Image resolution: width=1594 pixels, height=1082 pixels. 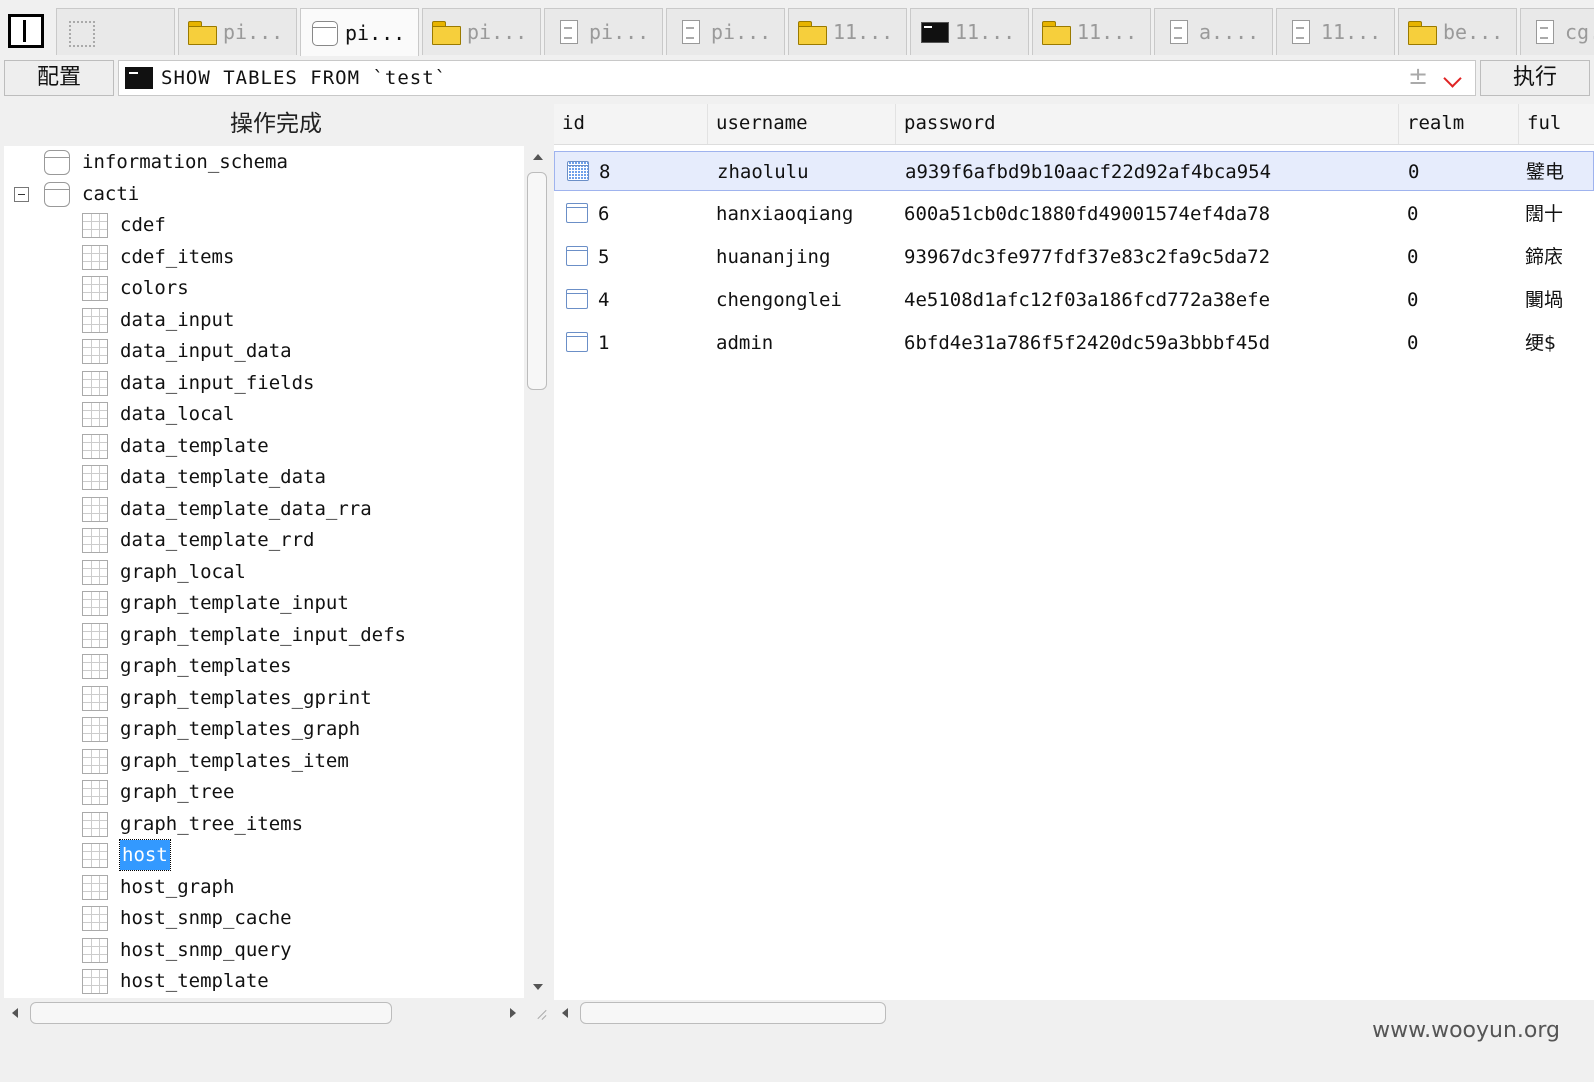 I want to click on sql-query-input: SHOW TABLES FROM `test`, so click(x=797, y=78).